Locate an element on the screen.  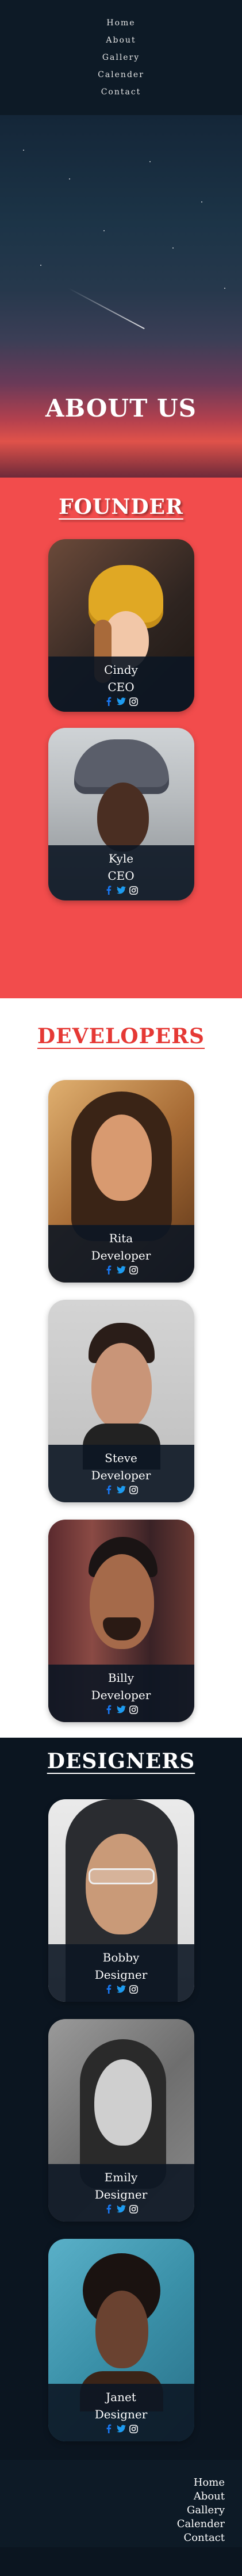
member-card-janet: Janet Designer is located at coordinates (121, 2340).